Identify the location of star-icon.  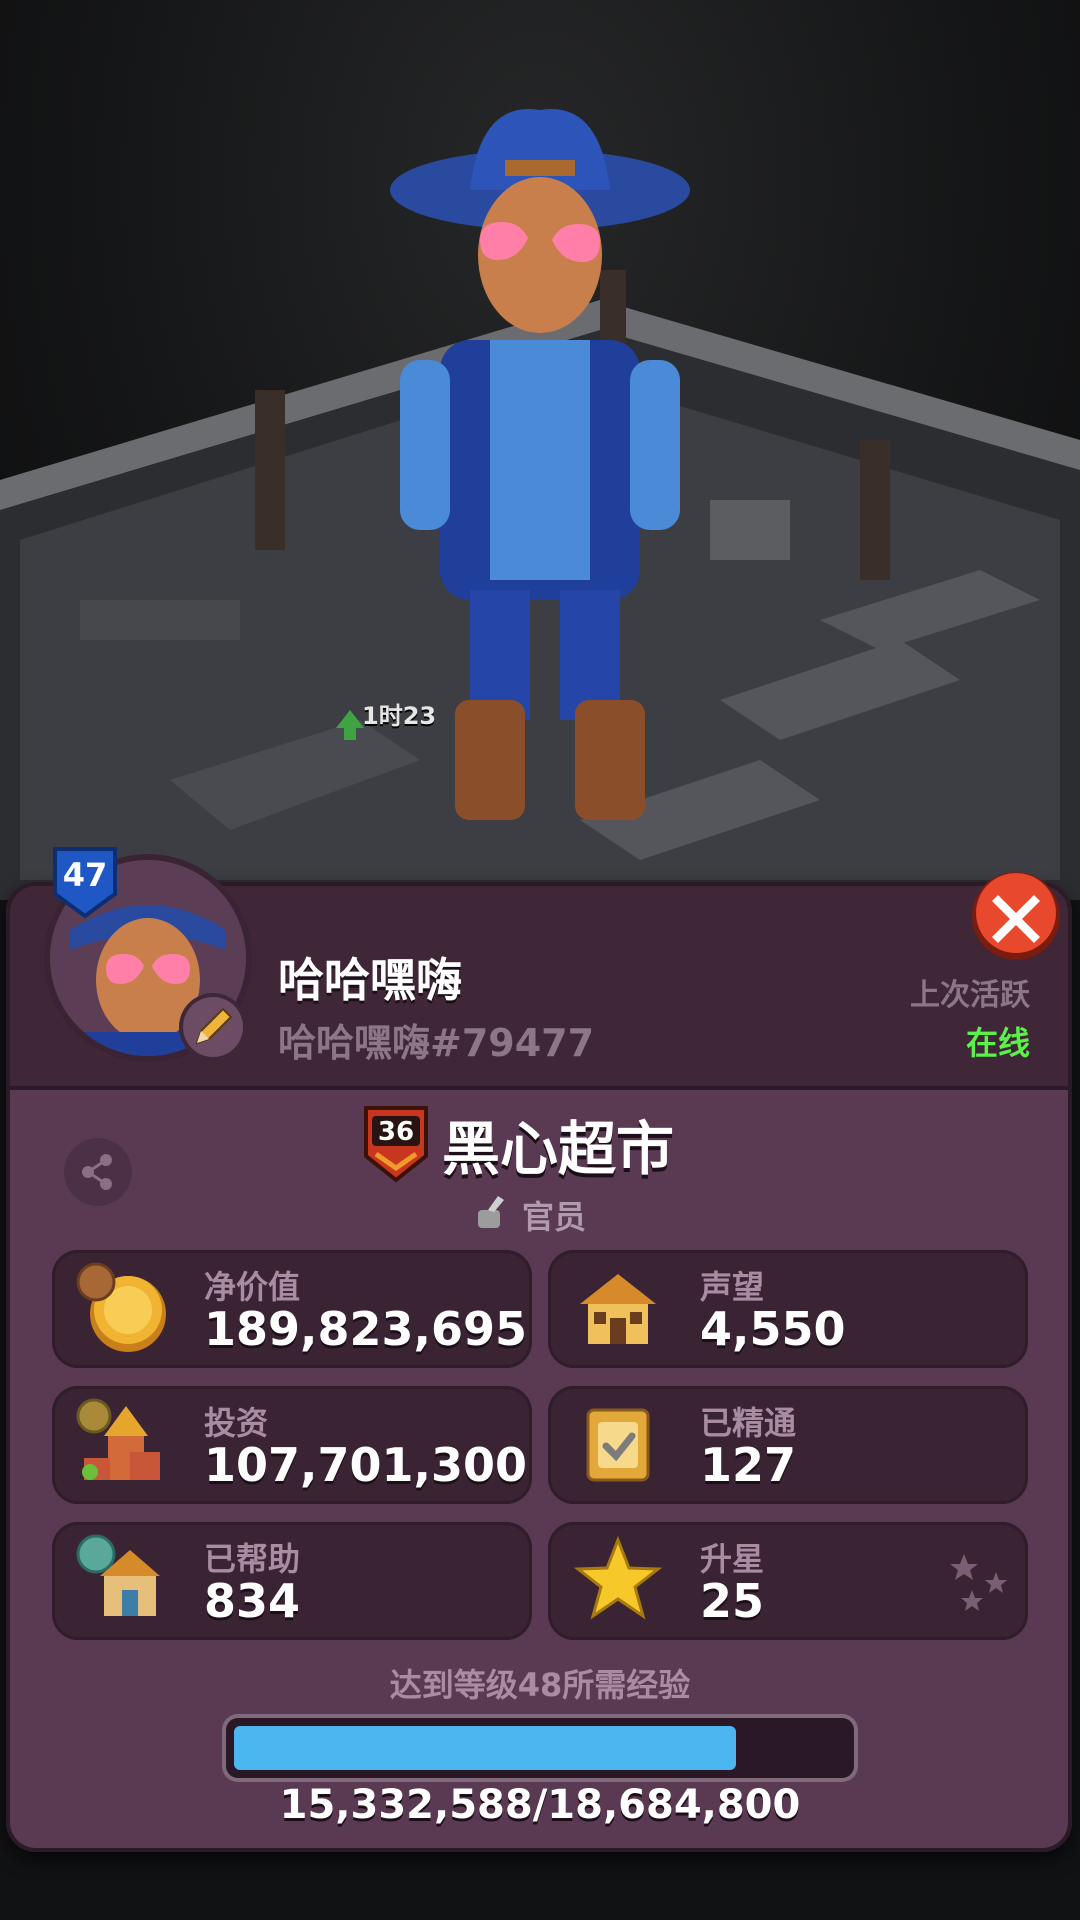
(618, 1577).